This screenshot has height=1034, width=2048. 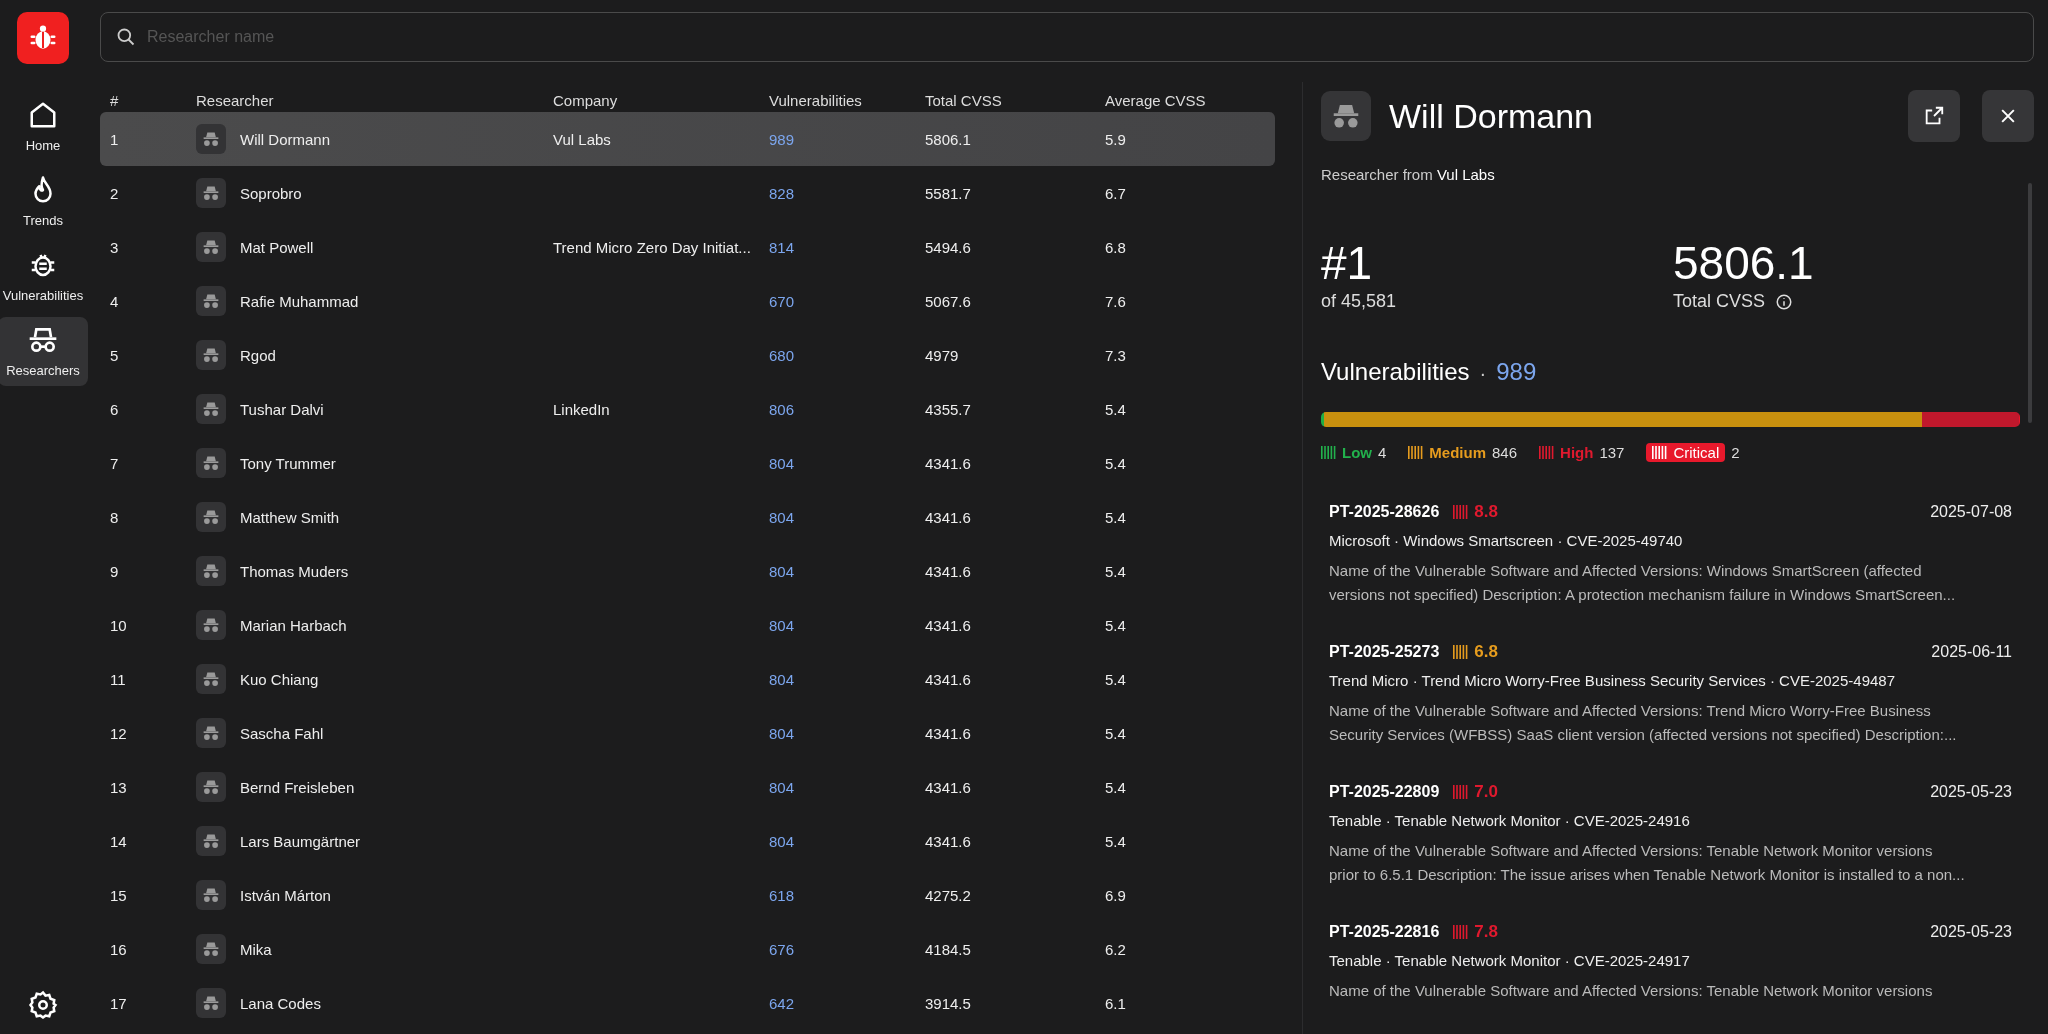 What do you see at coordinates (1384, 652) in the screenshot?
I see `entry-id: PT-2025-25273` at bounding box center [1384, 652].